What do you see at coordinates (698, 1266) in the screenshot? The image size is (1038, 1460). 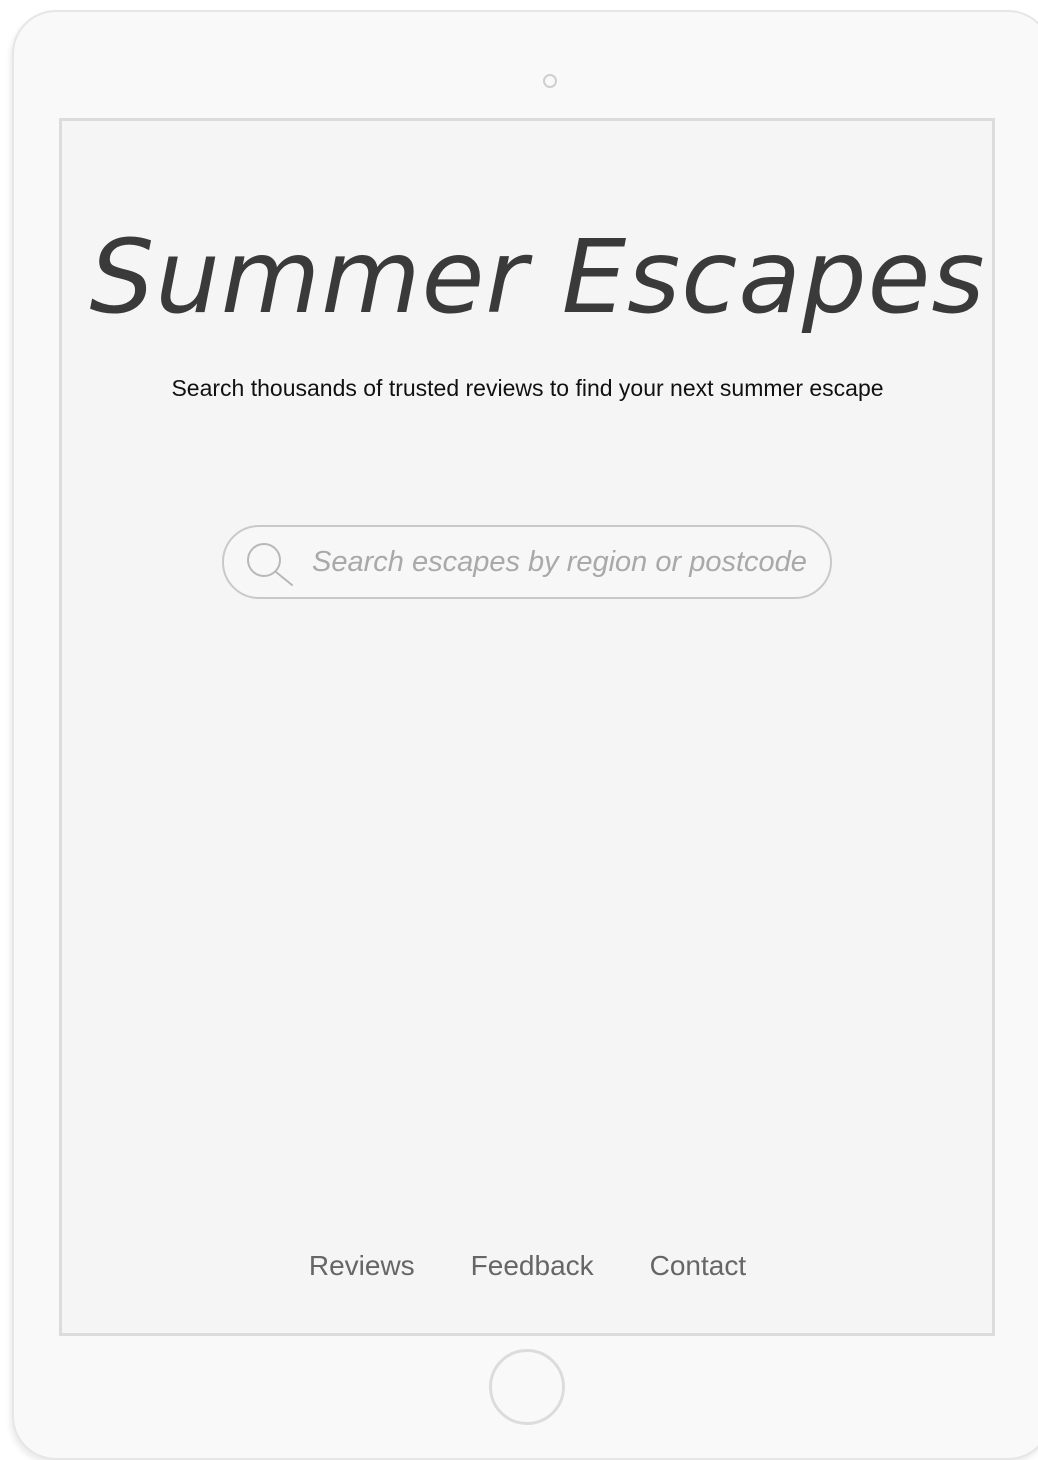 I see `nav-link-contact: Contact` at bounding box center [698, 1266].